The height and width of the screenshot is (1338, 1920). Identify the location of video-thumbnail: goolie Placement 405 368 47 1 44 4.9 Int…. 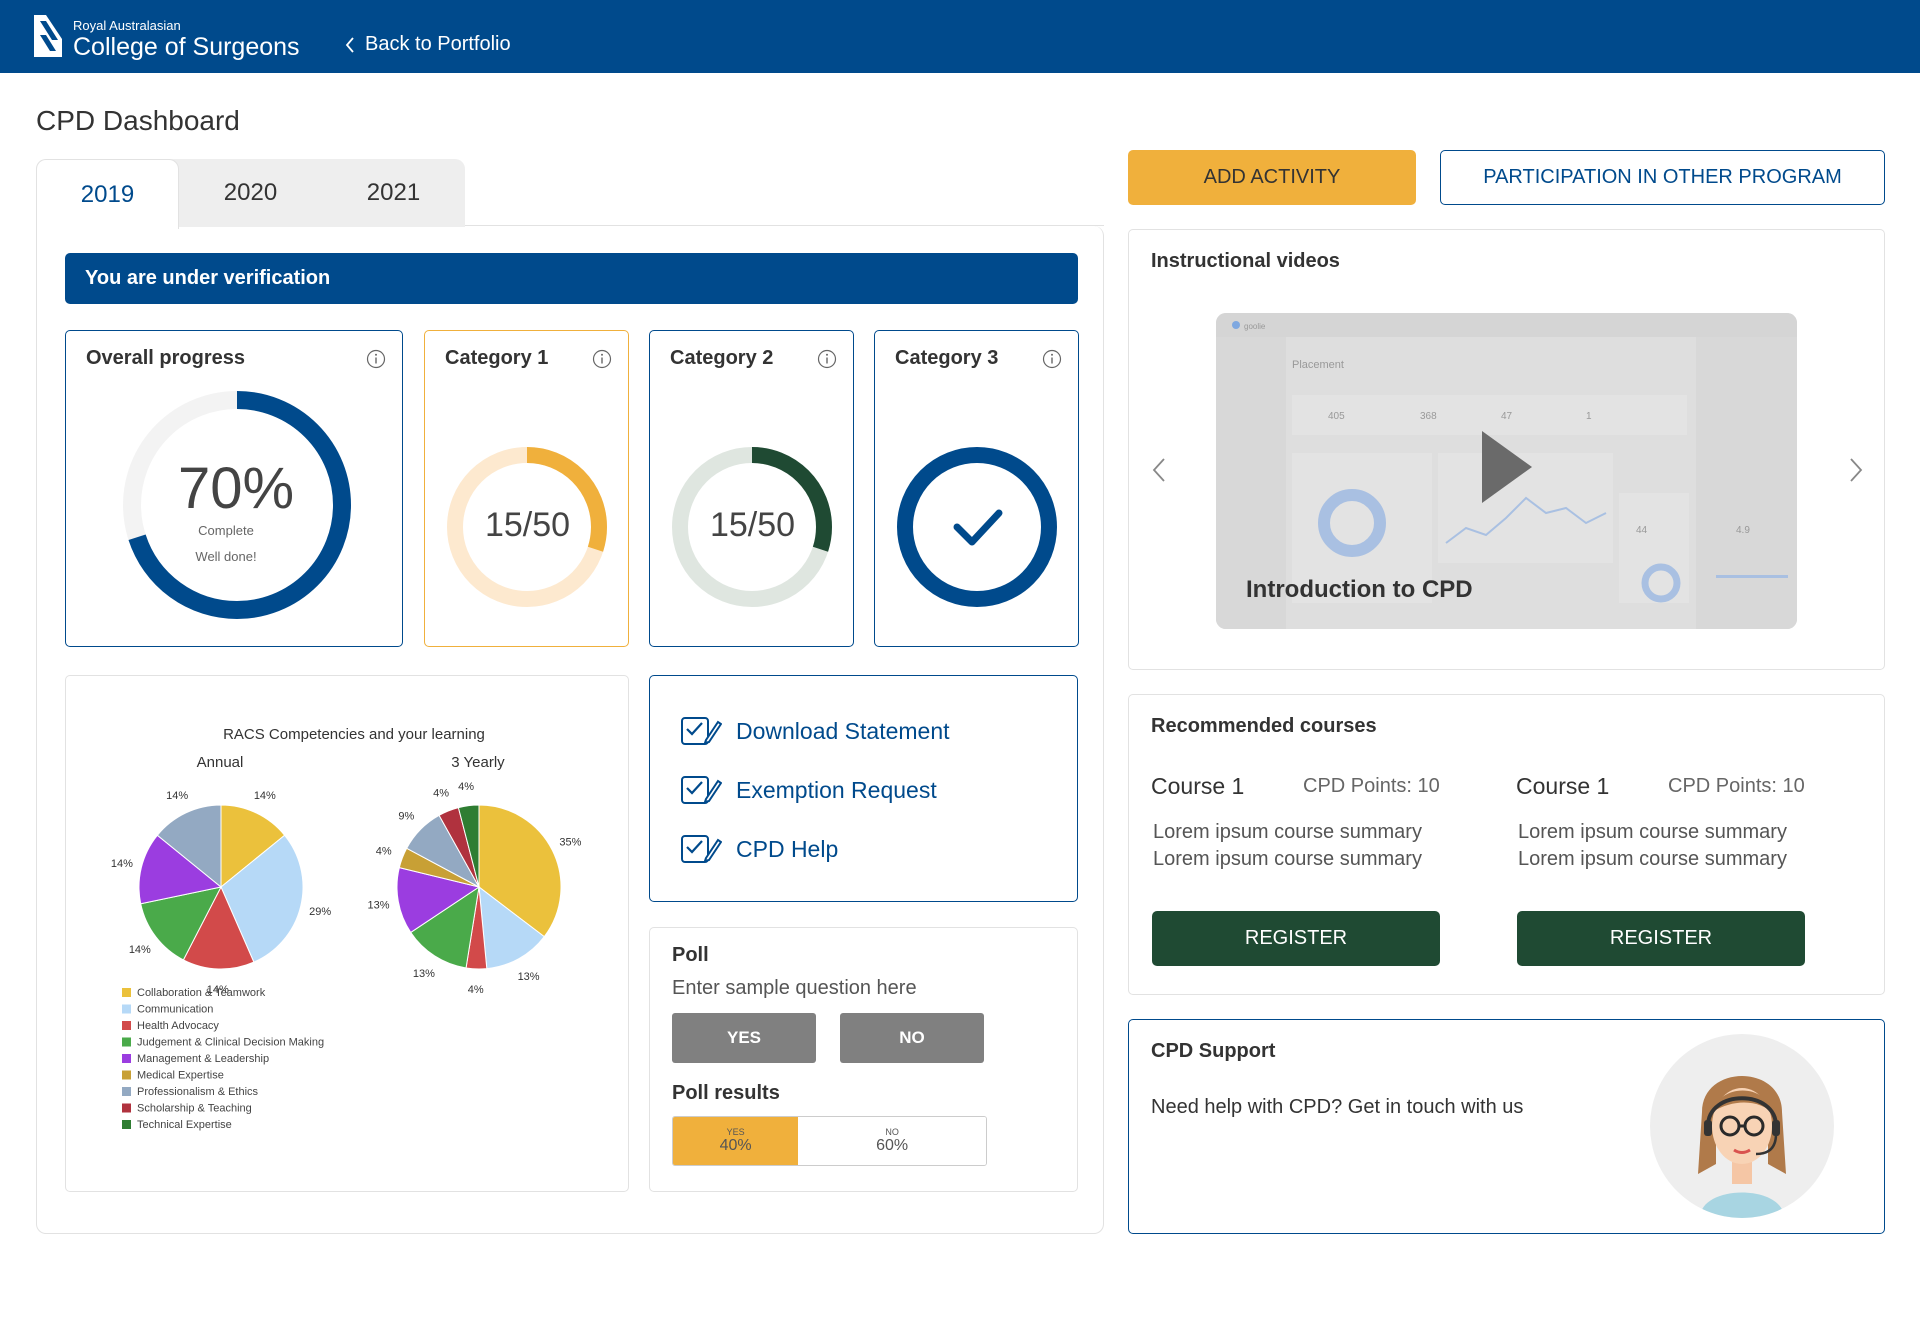
(1506, 471).